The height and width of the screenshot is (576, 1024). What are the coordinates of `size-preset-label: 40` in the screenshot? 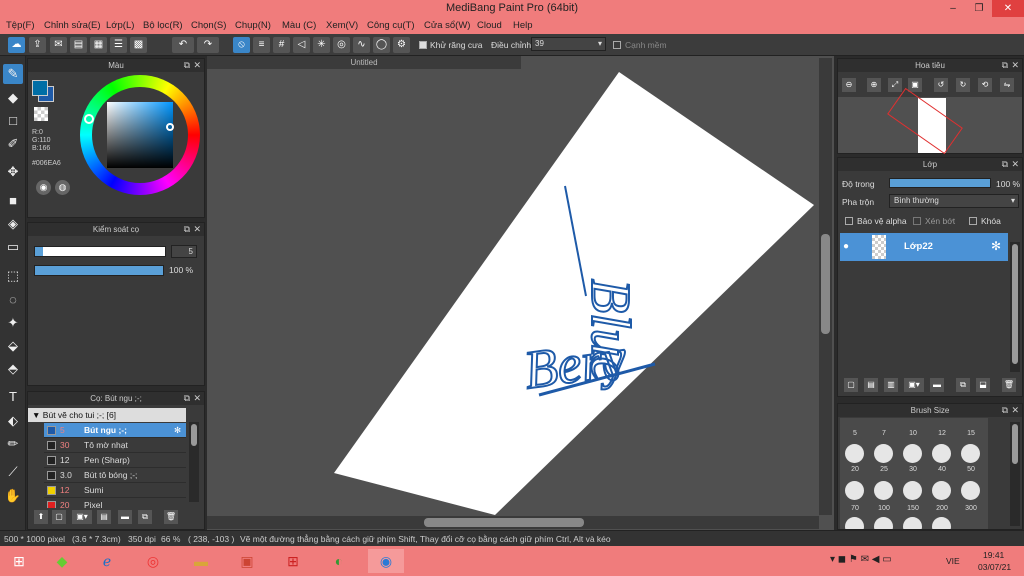 It's located at (942, 469).